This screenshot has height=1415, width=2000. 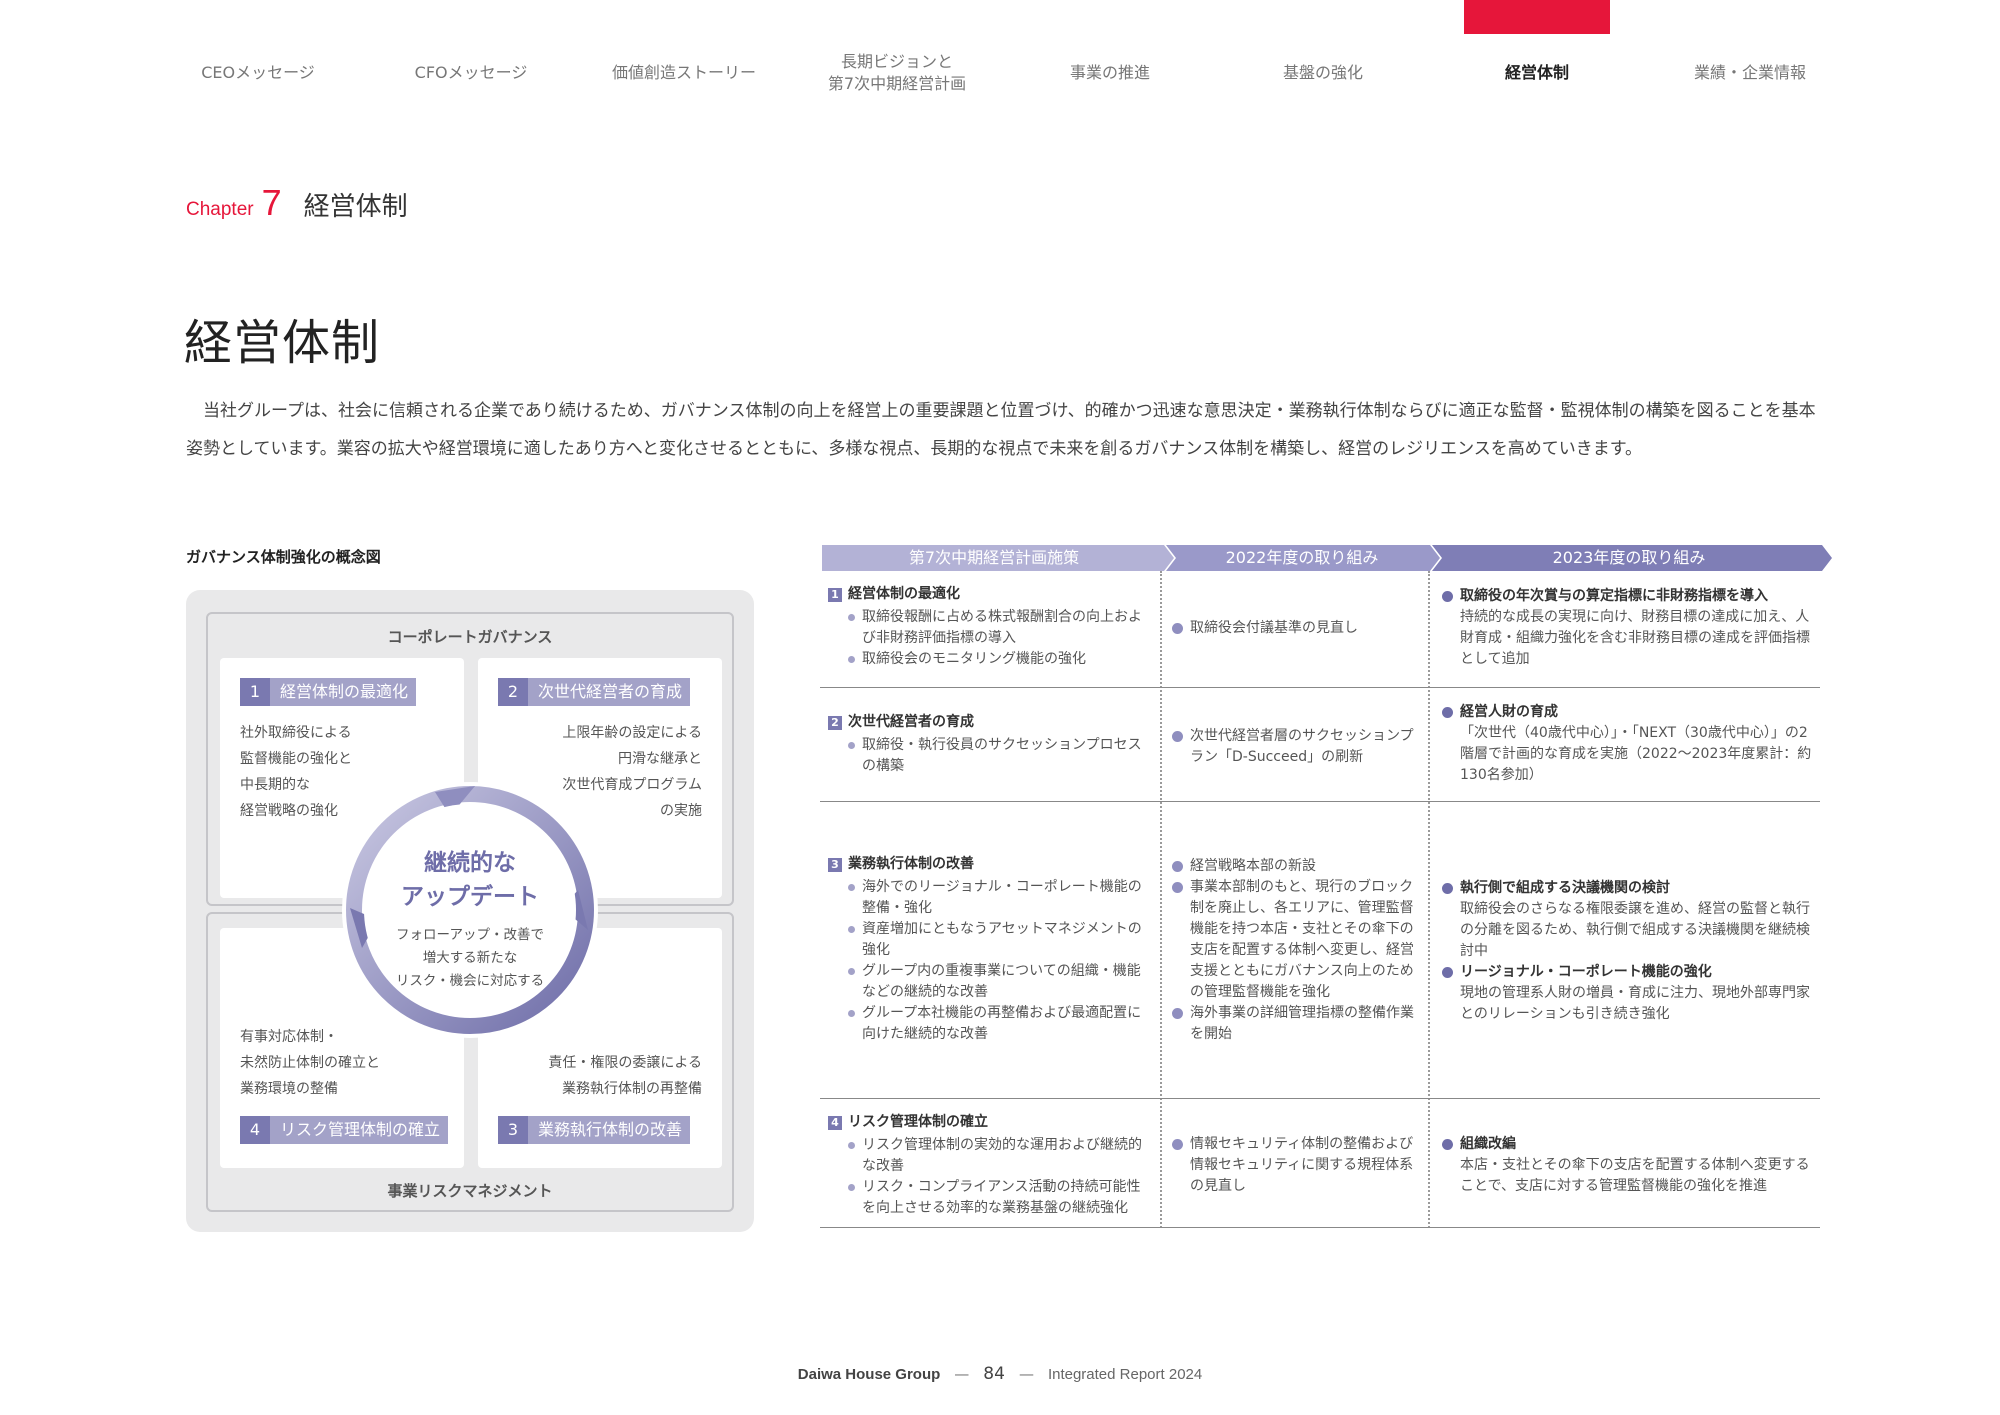 I want to click on nav-label: 基盤の強化, so click(x=1322, y=72).